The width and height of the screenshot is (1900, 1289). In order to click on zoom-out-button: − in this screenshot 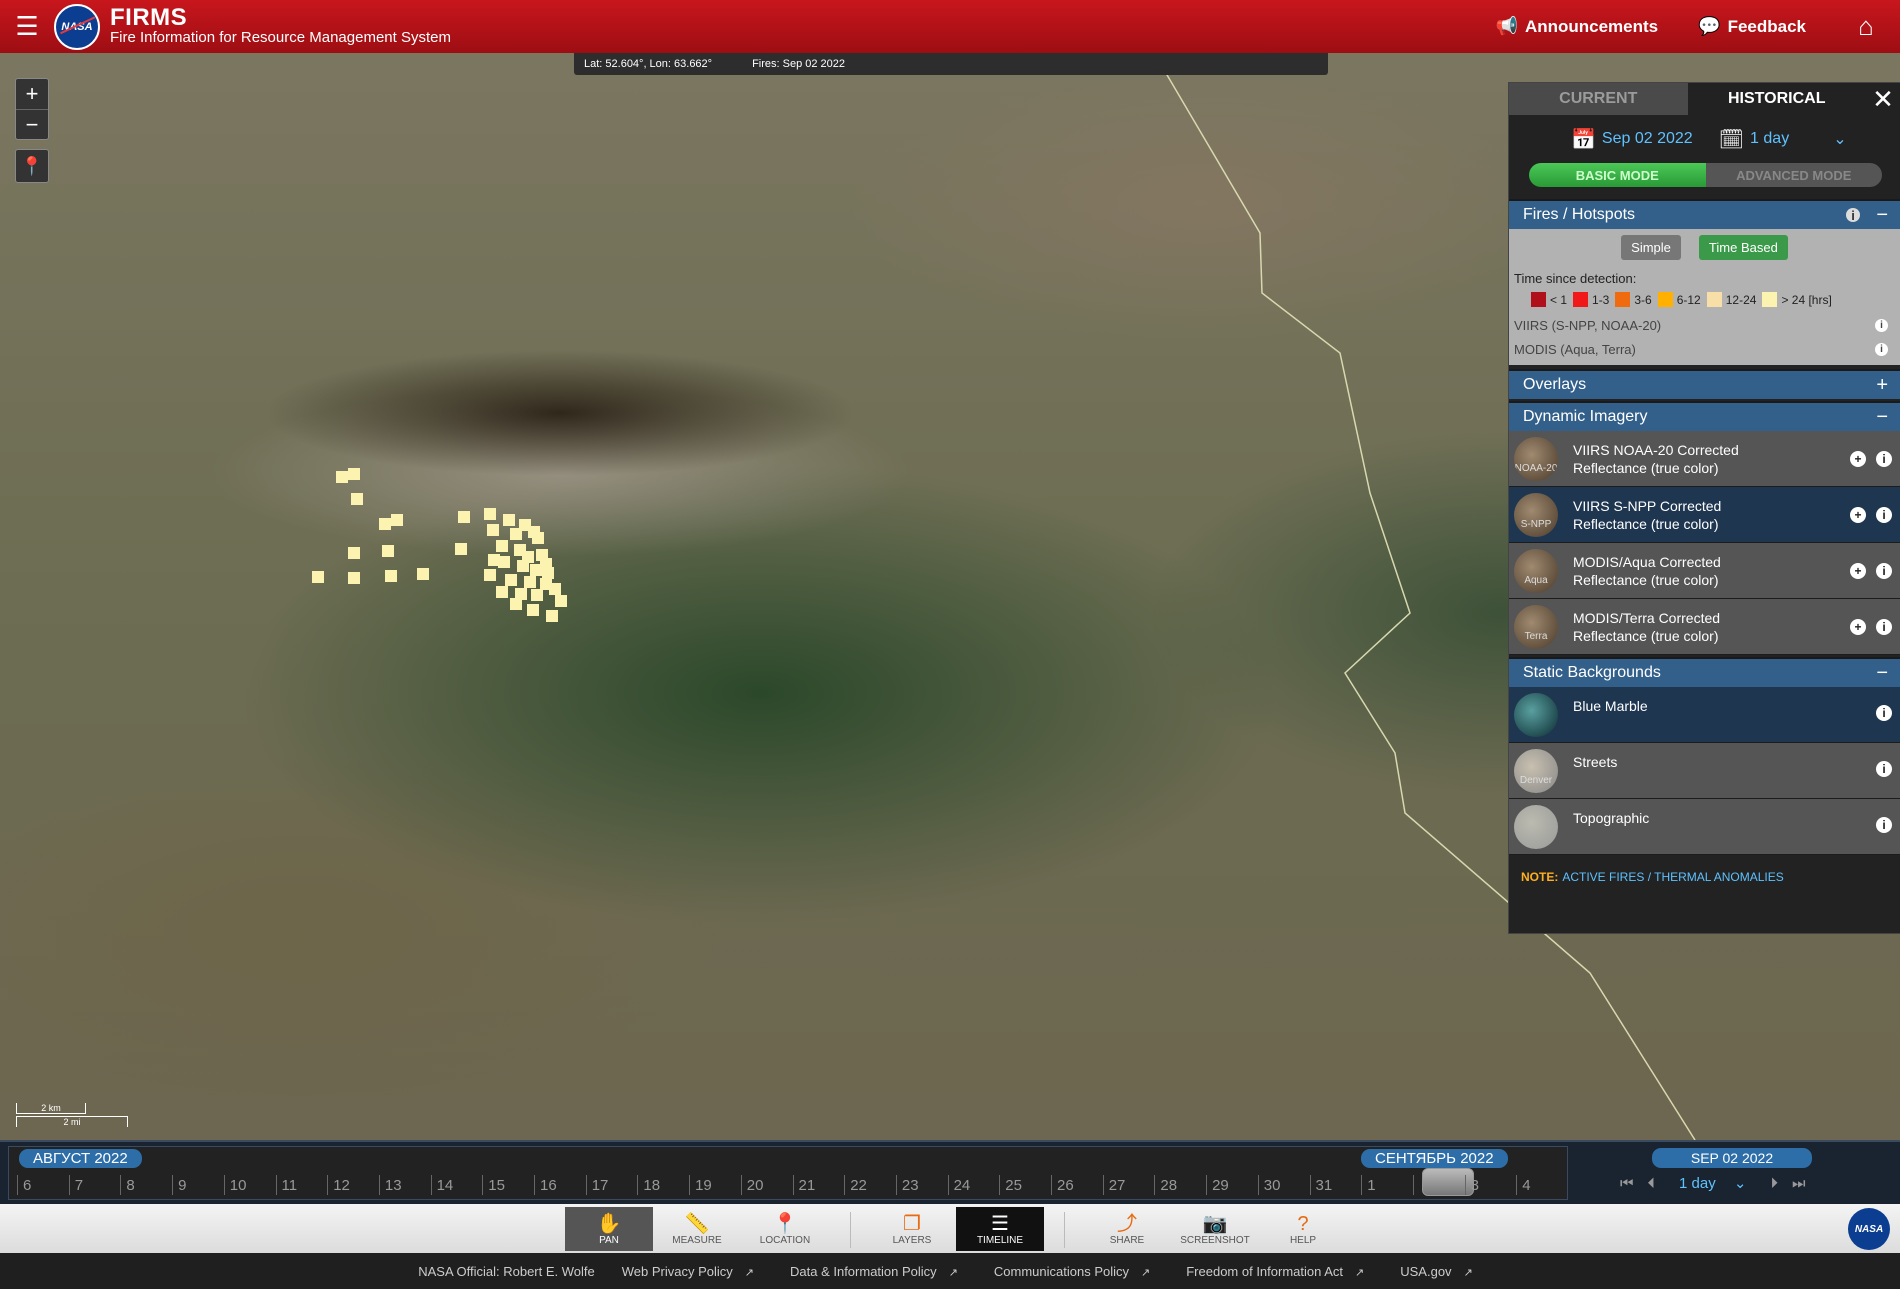, I will do `click(32, 124)`.